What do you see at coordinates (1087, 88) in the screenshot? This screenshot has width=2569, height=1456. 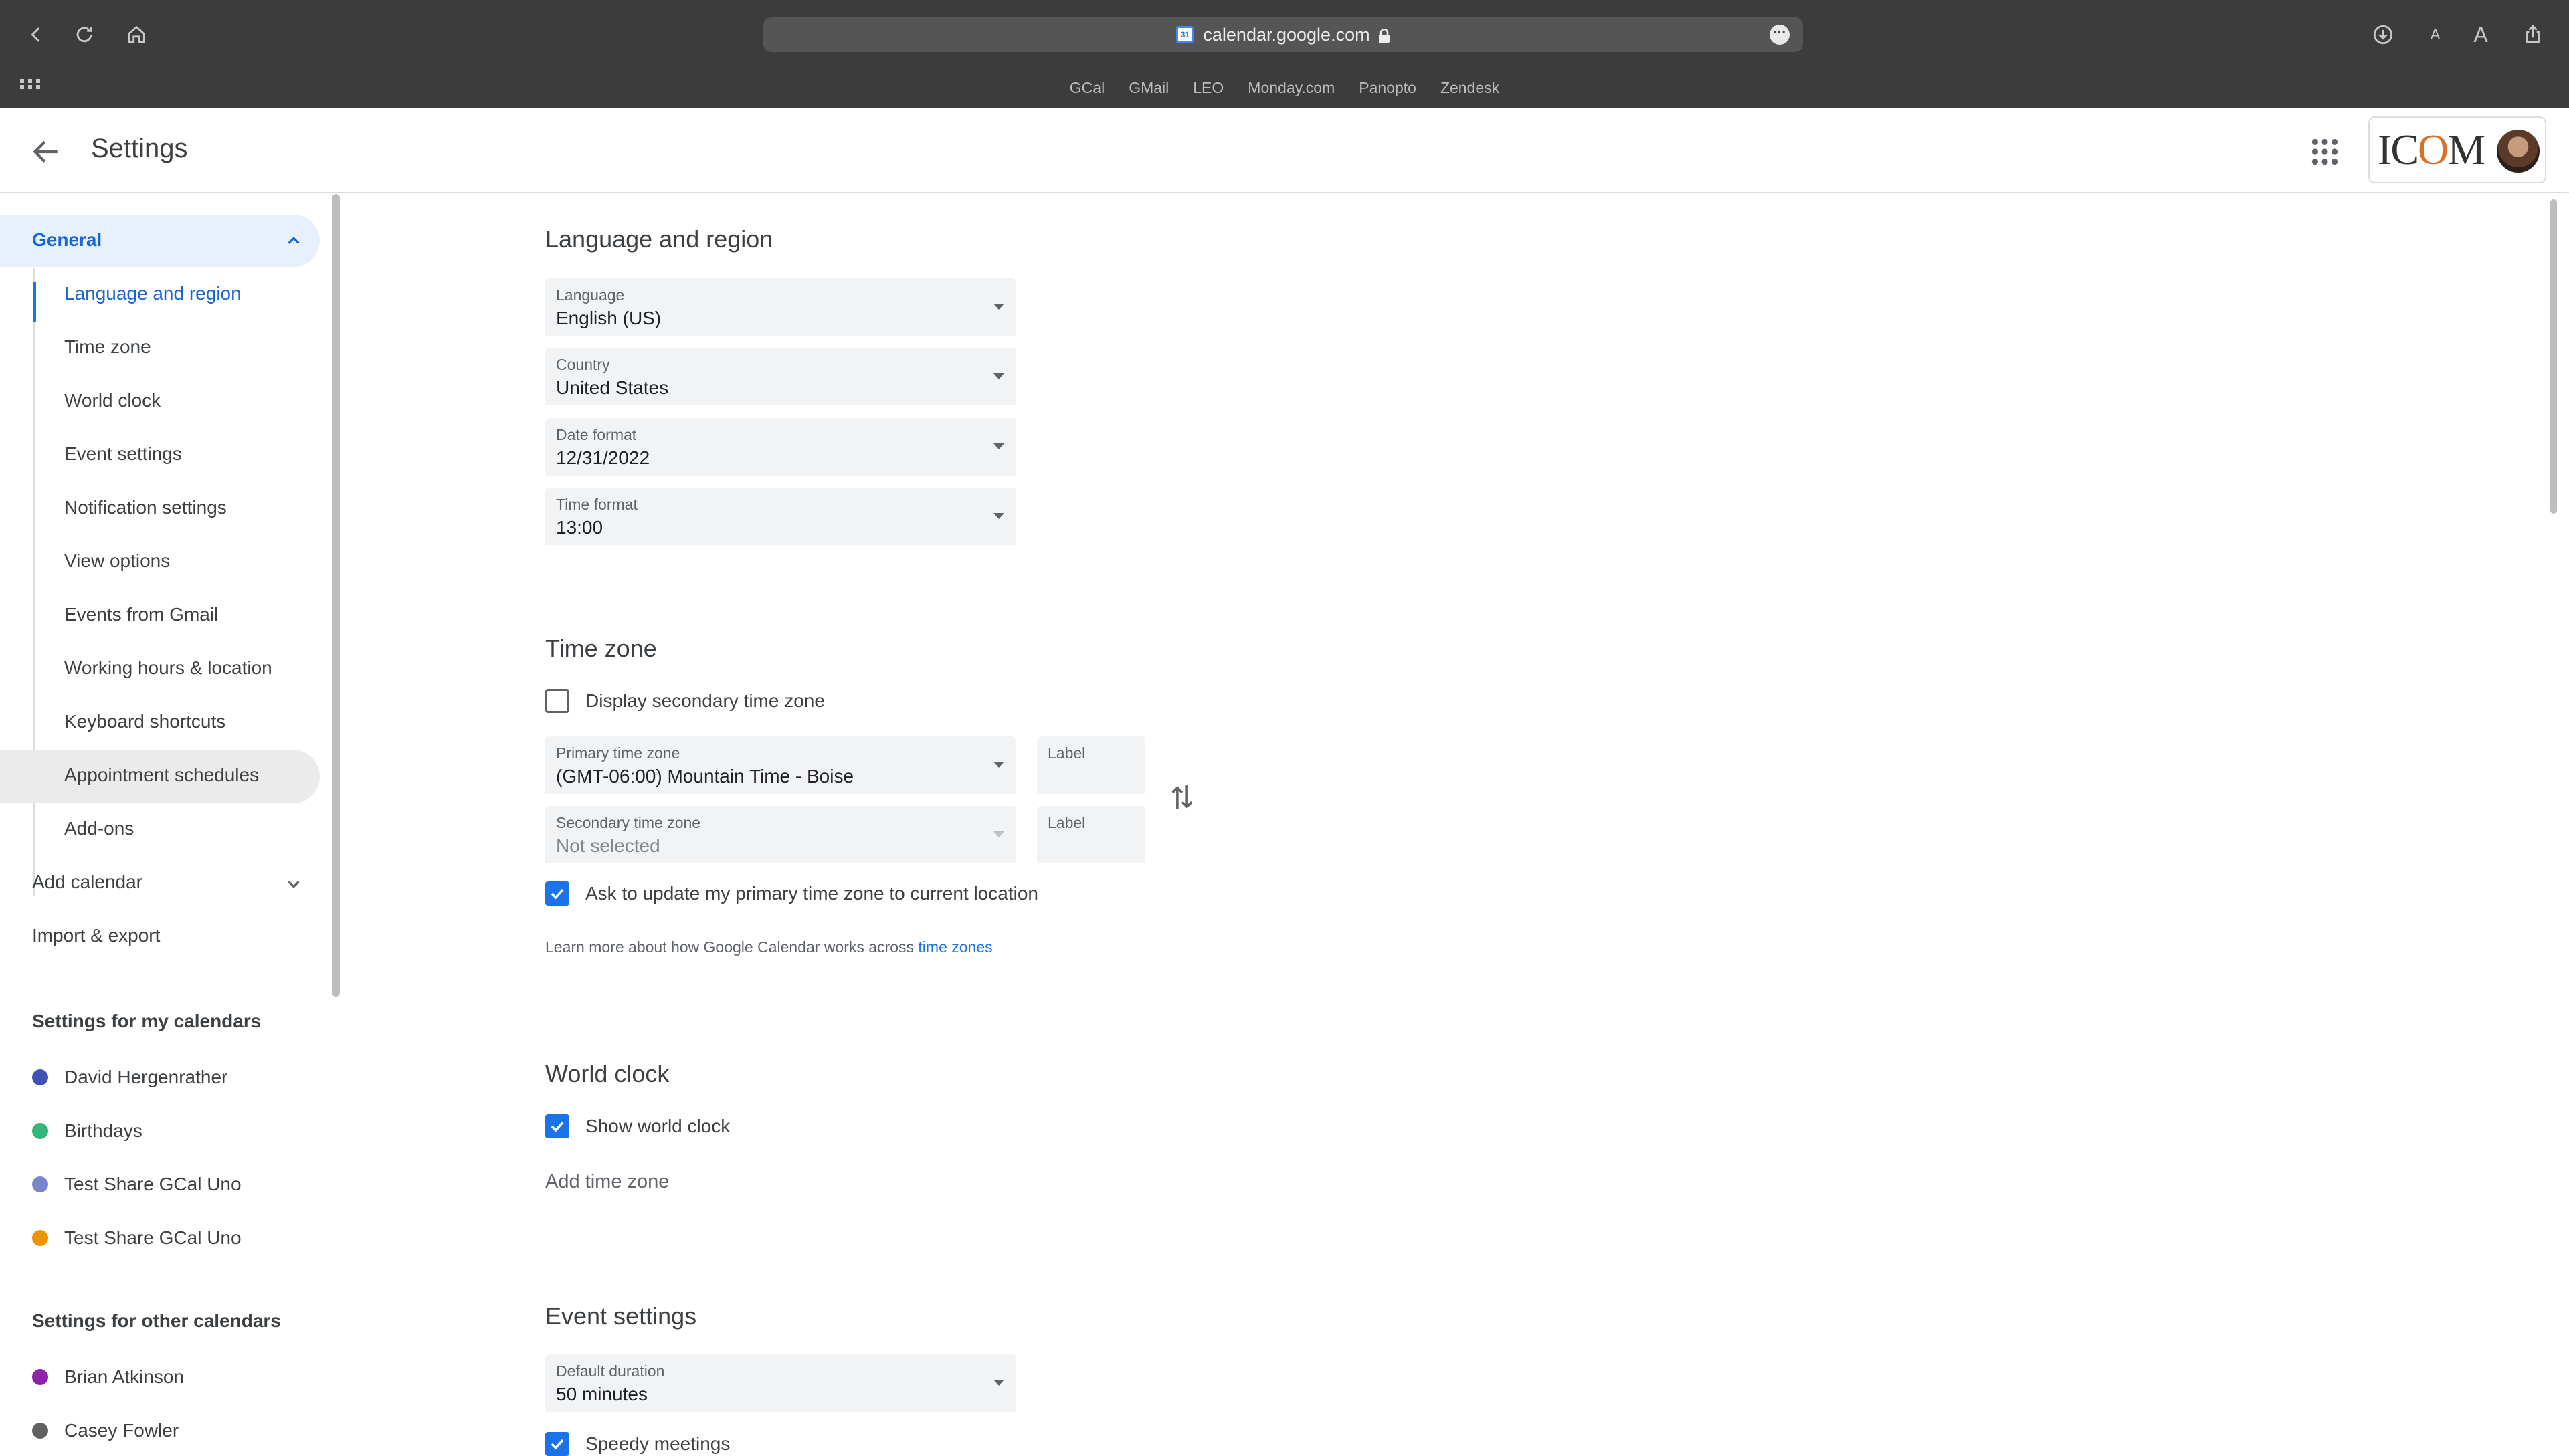 I see `bookmark-gcal: GCal` at bounding box center [1087, 88].